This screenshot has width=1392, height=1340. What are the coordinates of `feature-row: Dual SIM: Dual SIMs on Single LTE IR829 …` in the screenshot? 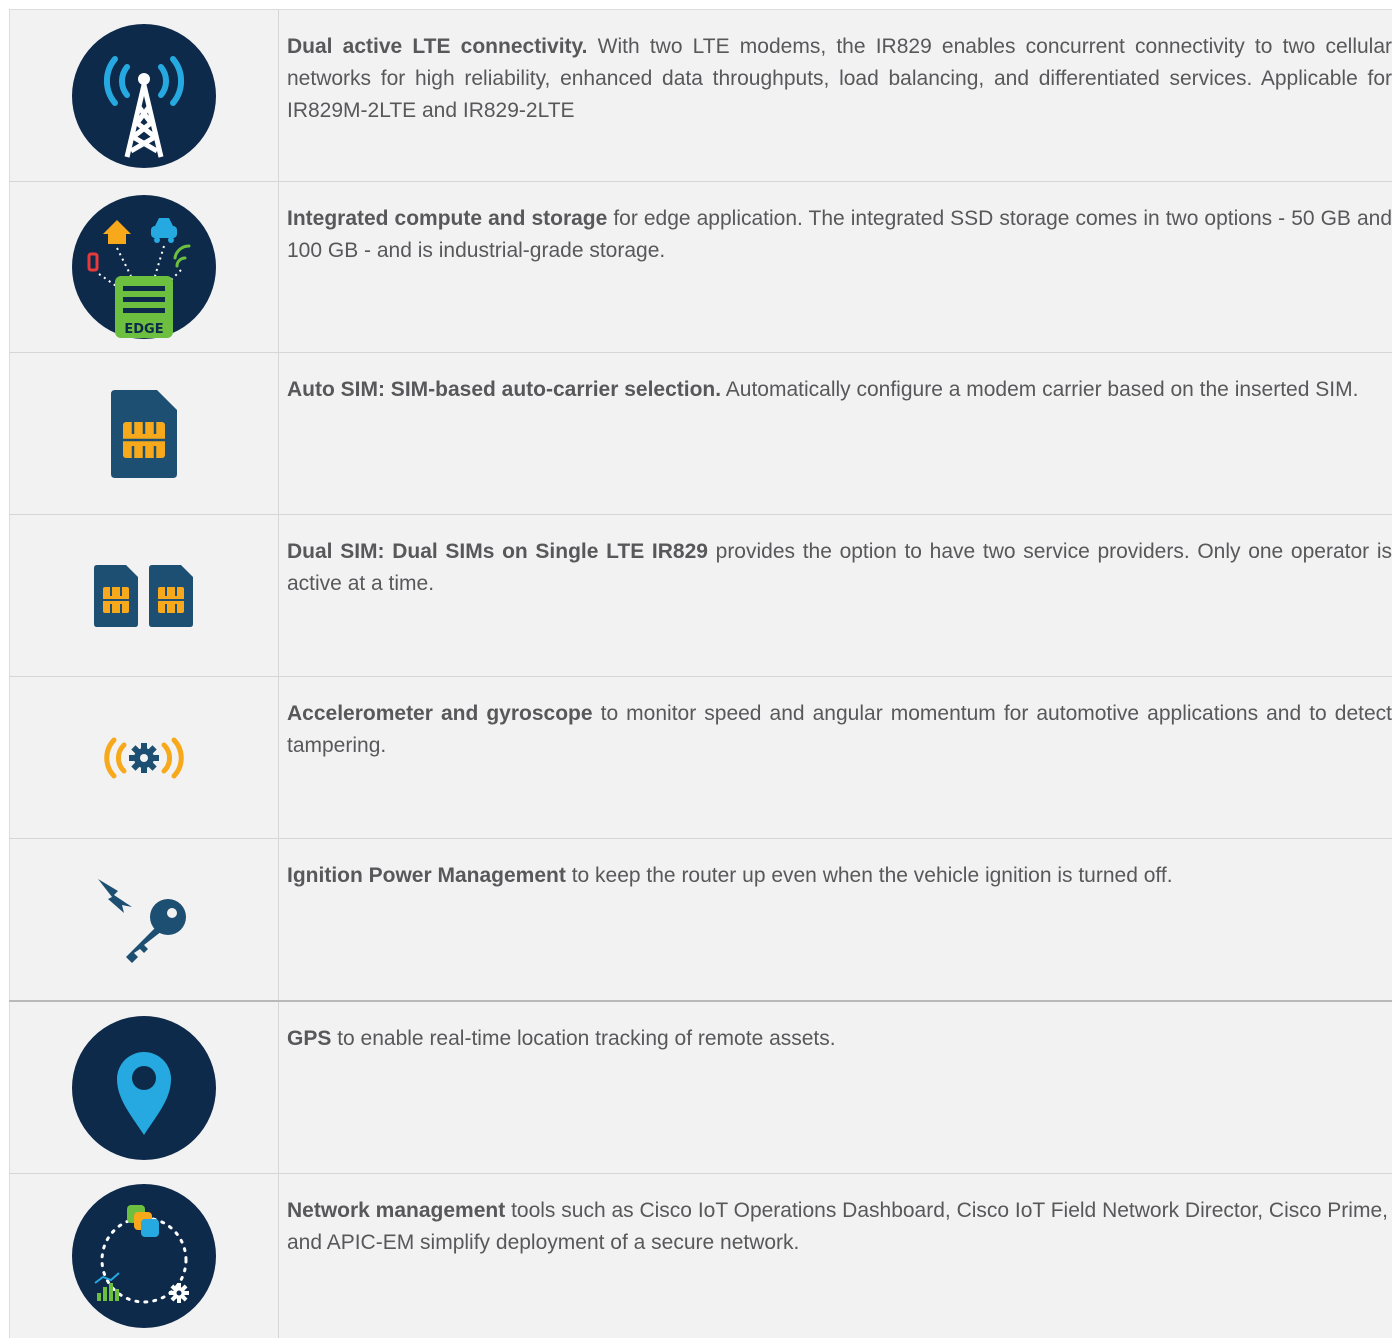 It's located at (700, 596).